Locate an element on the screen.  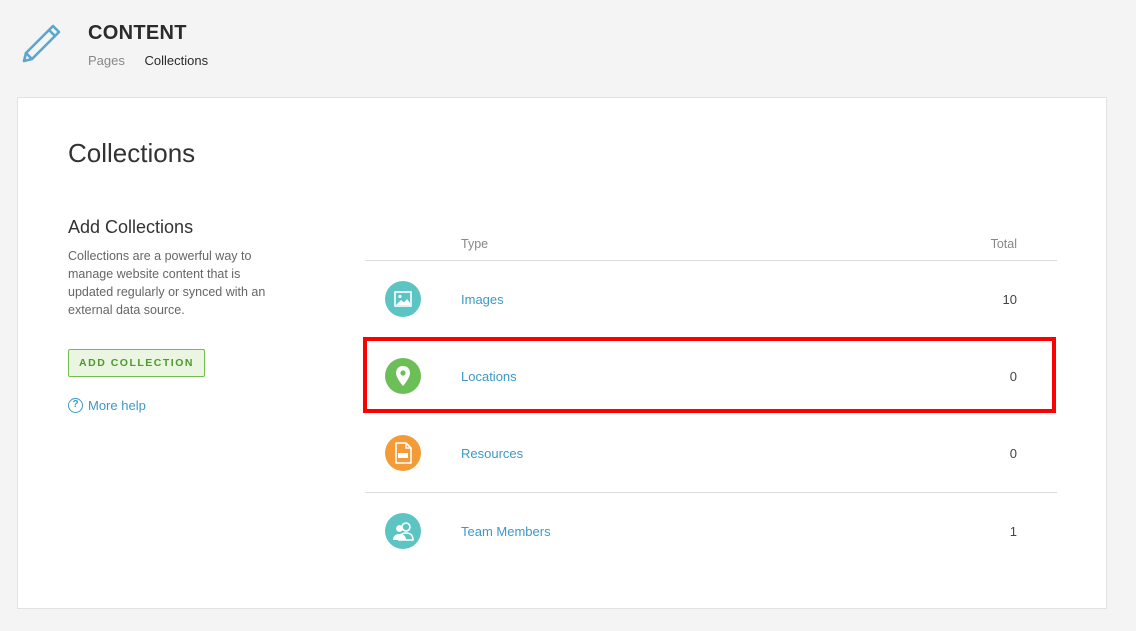
table-row-resources: Resources 0 is located at coordinates (711, 453).